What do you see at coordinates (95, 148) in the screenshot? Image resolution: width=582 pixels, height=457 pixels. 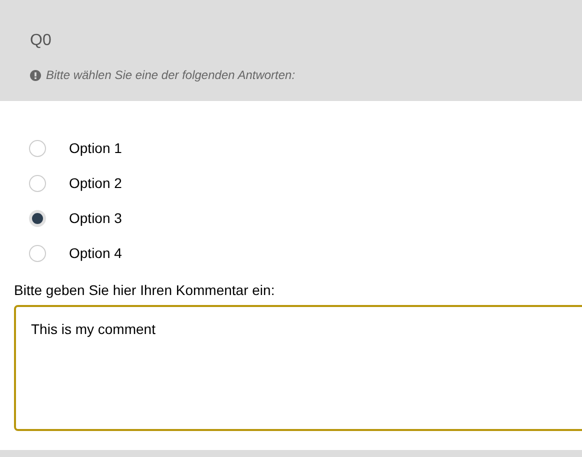 I see `option-label: Option 1` at bounding box center [95, 148].